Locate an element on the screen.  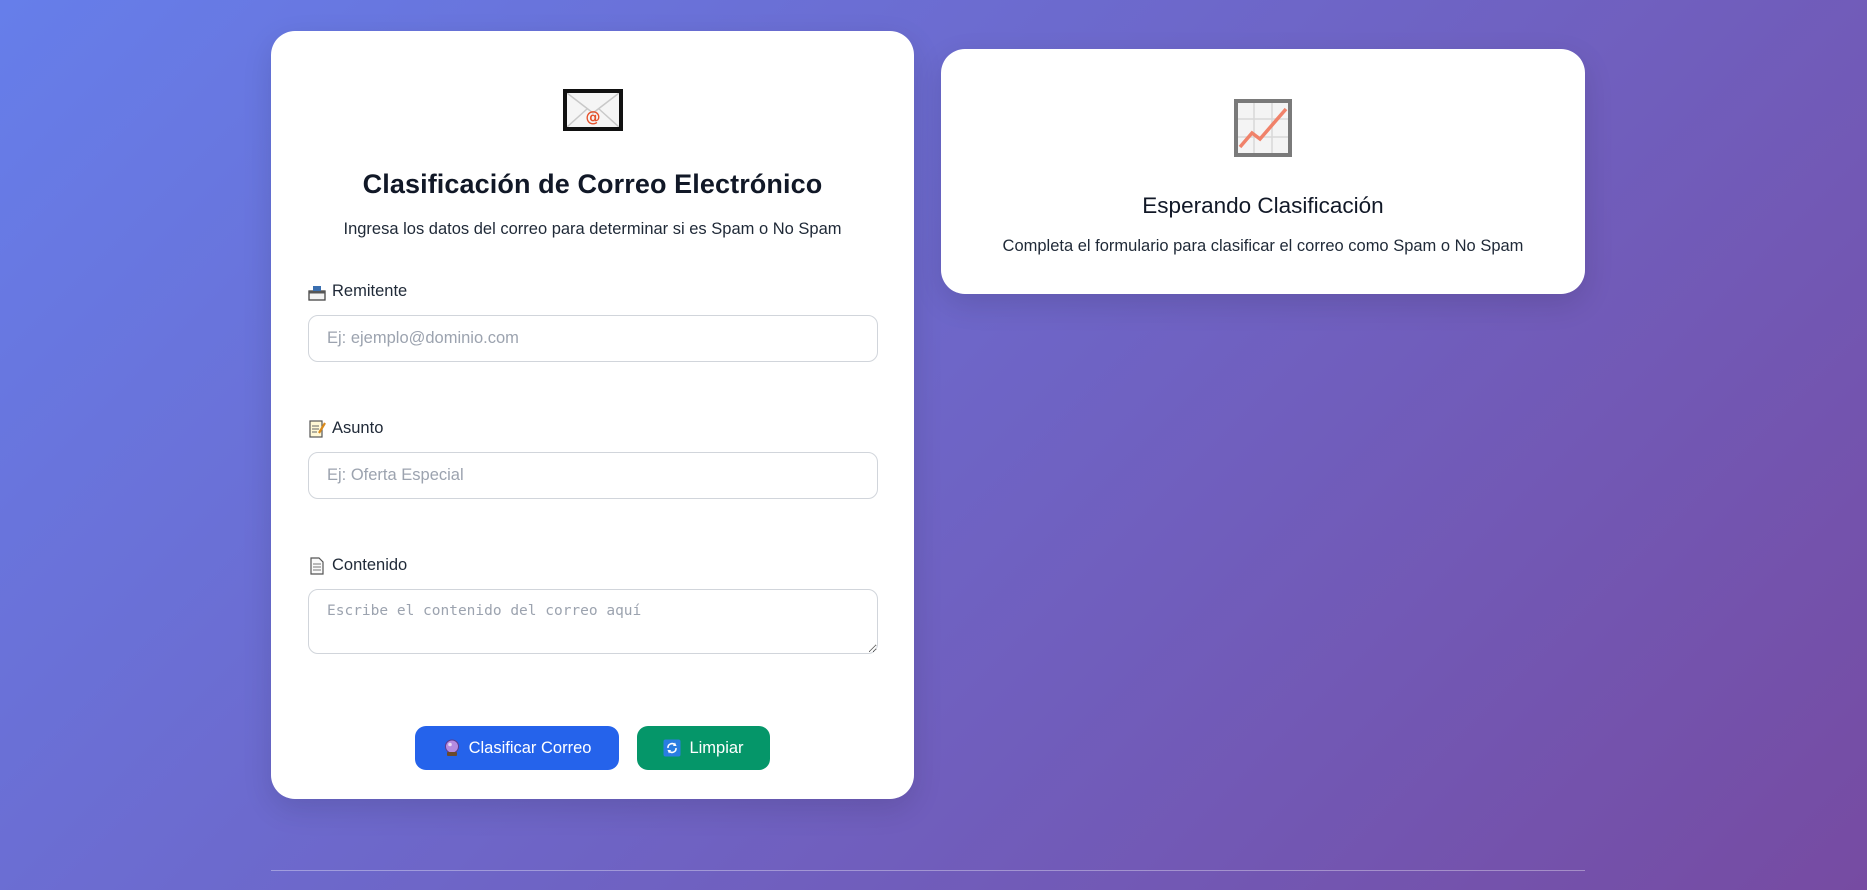
classify-button-label: Clasificar Correo is located at coordinates (530, 747).